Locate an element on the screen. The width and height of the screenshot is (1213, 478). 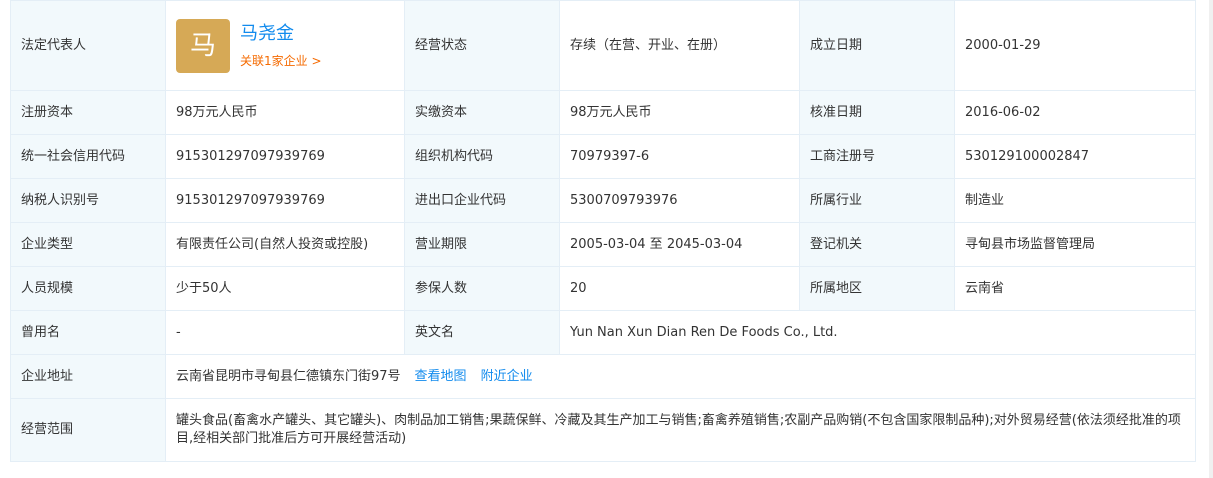
term-label: 营业期限 is located at coordinates (482, 244).